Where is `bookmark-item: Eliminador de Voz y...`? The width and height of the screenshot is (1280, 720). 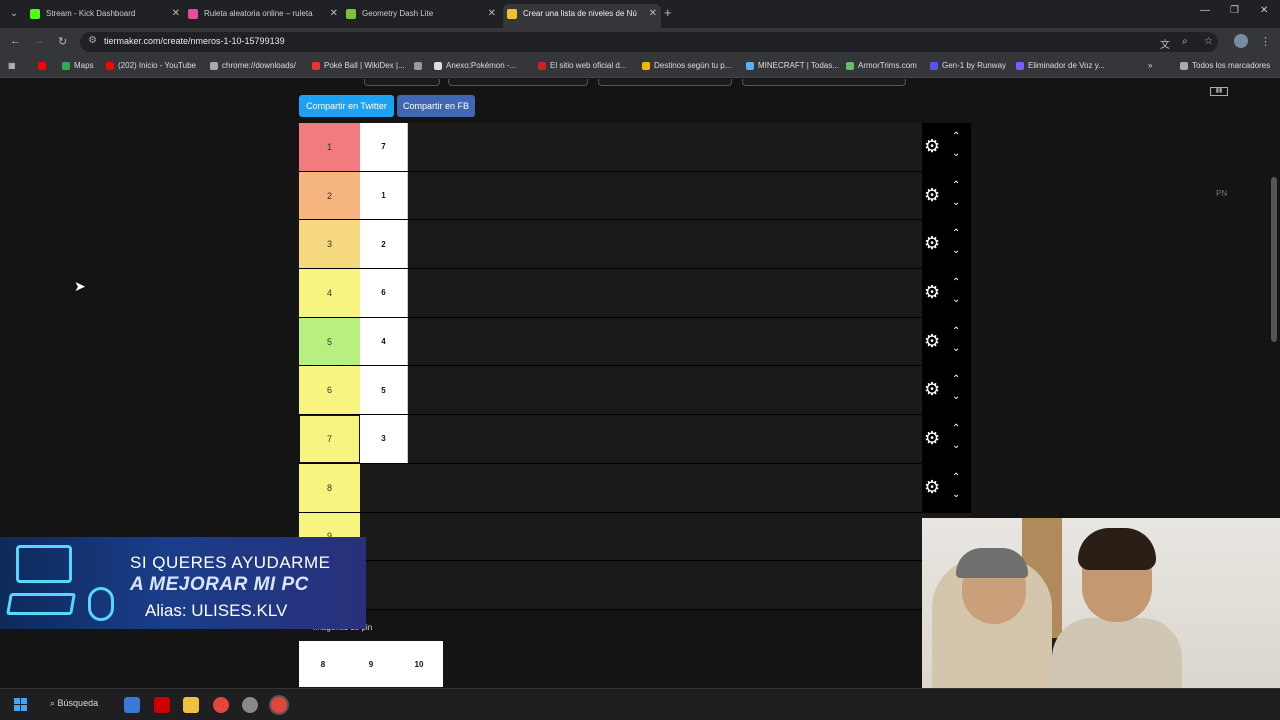 bookmark-item: Eliminador de Voz y... is located at coordinates (1060, 65).